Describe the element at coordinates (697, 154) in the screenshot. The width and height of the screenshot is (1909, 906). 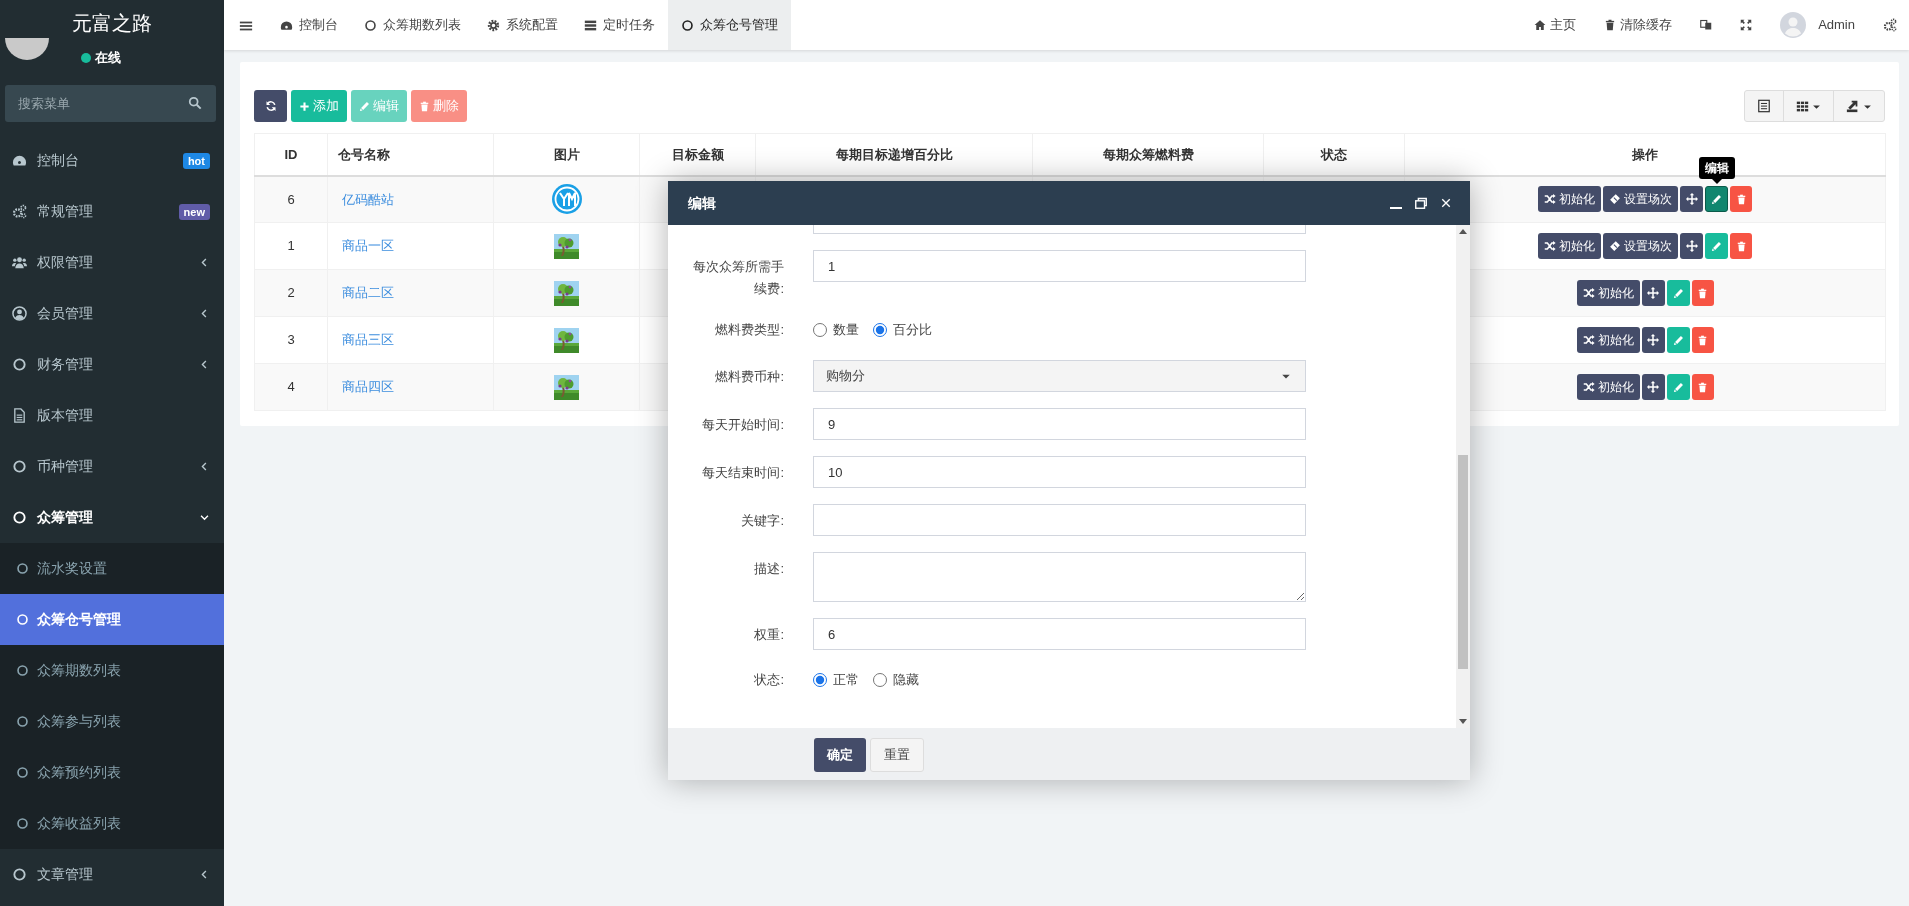
I see `column-header: 目标金额` at that location.